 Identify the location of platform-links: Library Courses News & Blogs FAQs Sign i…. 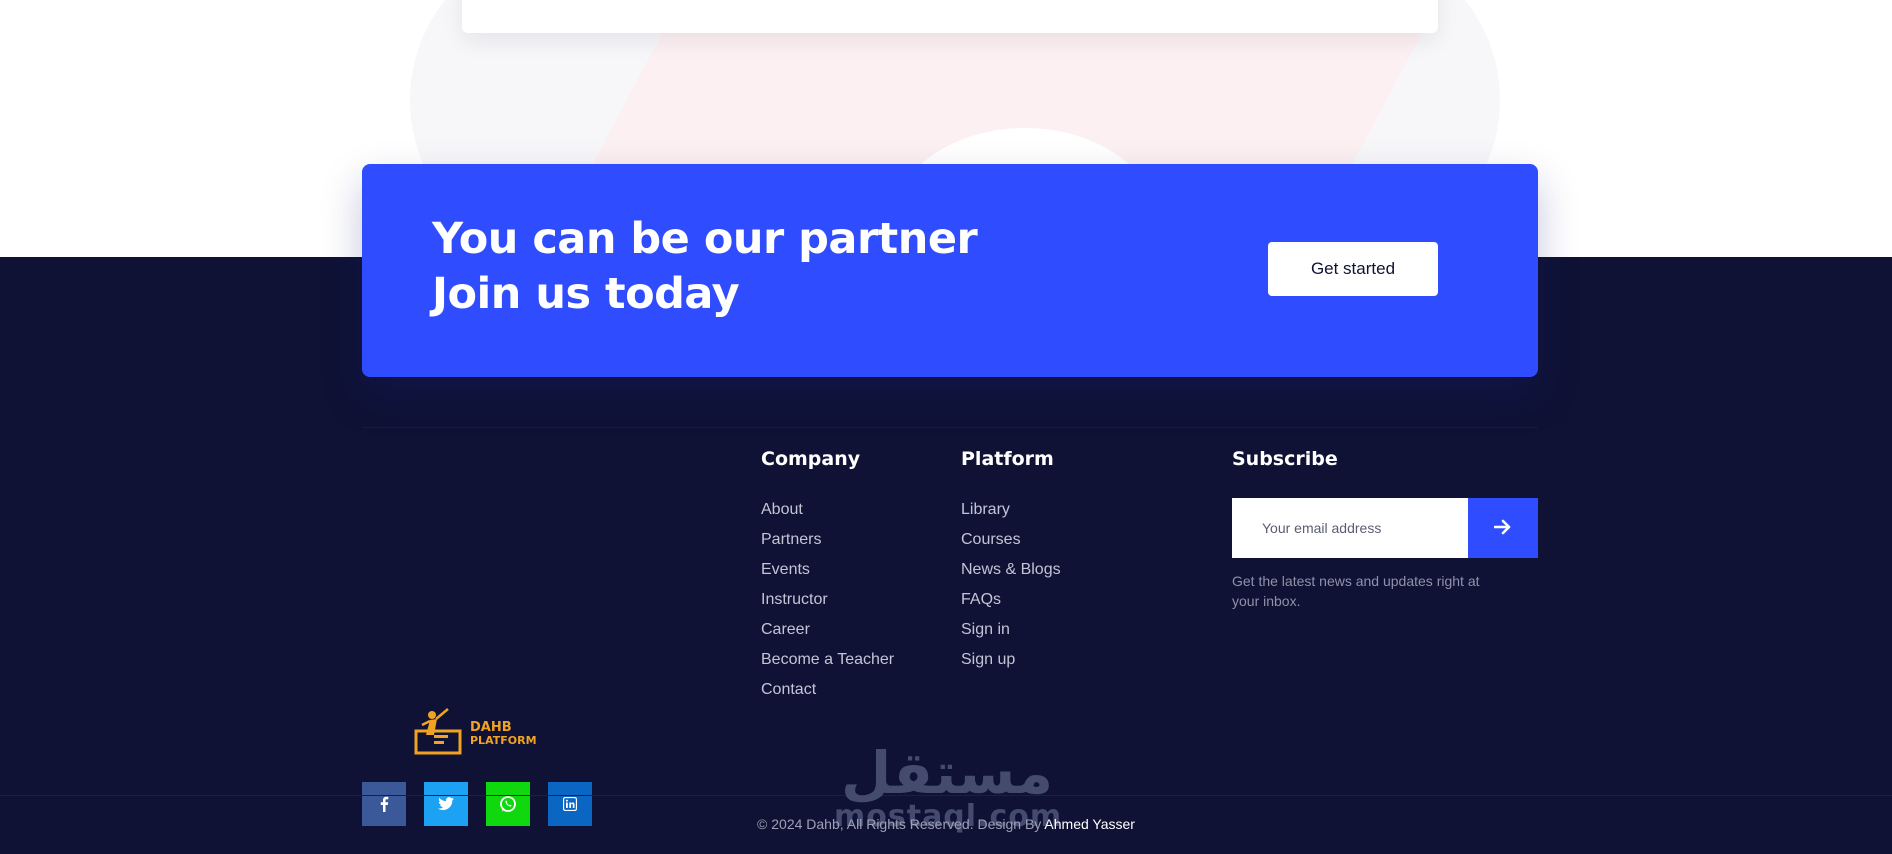
(1011, 585).